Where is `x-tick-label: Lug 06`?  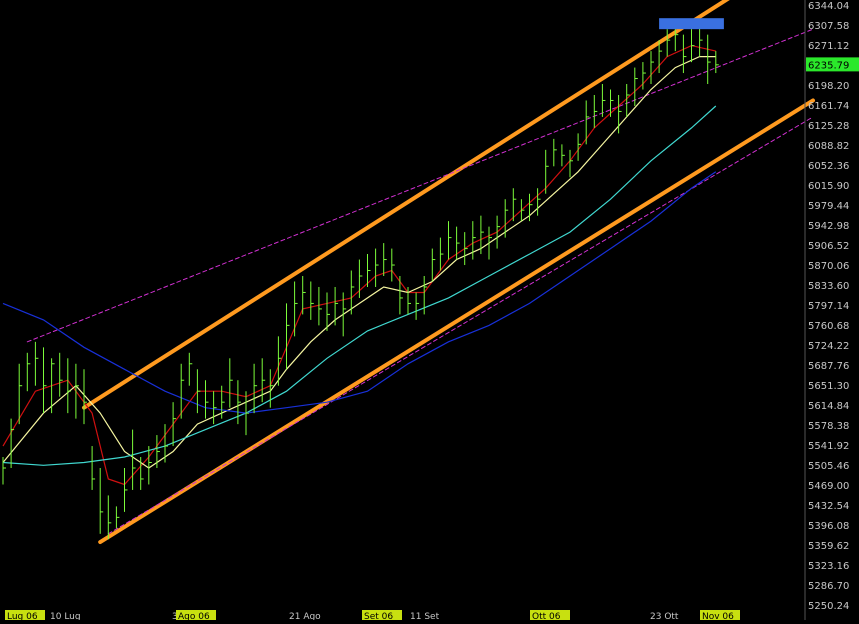 x-tick-label: Lug 06 is located at coordinates (22, 616).